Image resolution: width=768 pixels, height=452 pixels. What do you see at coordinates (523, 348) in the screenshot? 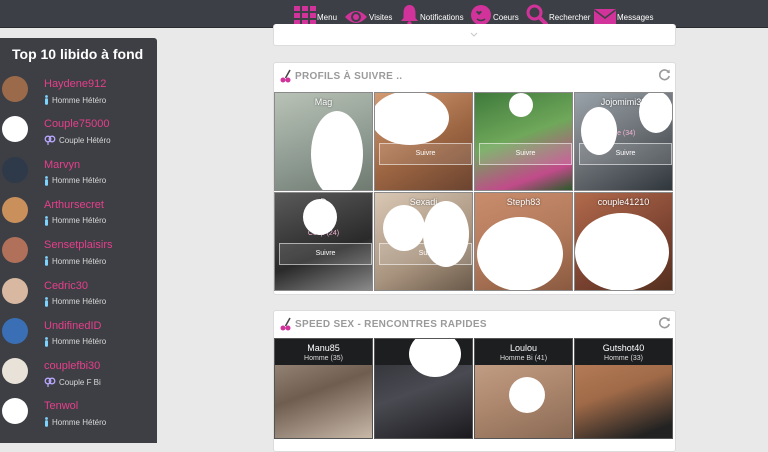
I see `profile-name: Loulou` at bounding box center [523, 348].